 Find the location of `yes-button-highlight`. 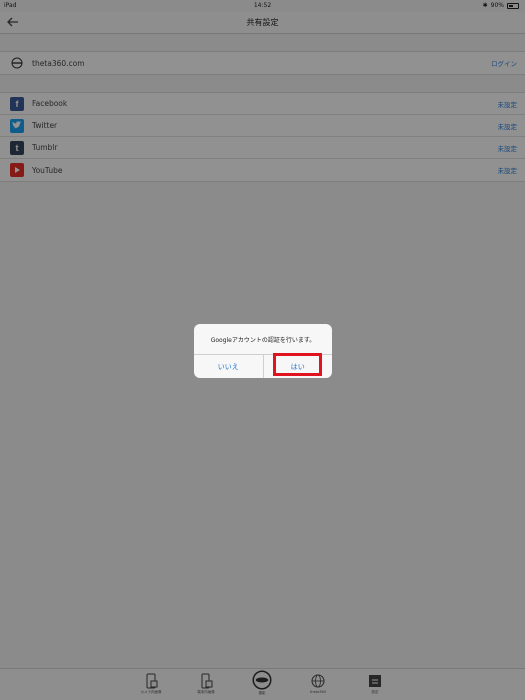

yes-button-highlight is located at coordinates (297, 364).